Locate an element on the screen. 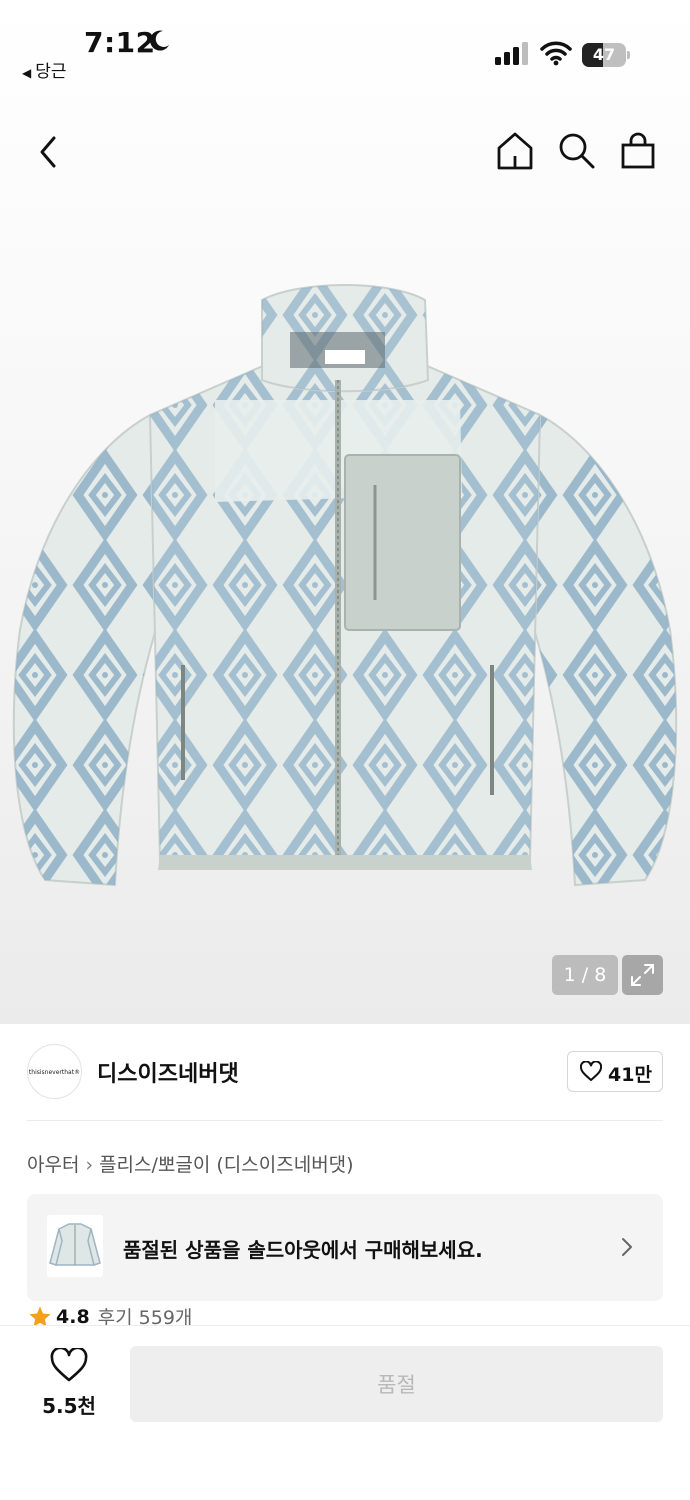  back-to-app-link: ◀ 당근 is located at coordinates (44, 69).